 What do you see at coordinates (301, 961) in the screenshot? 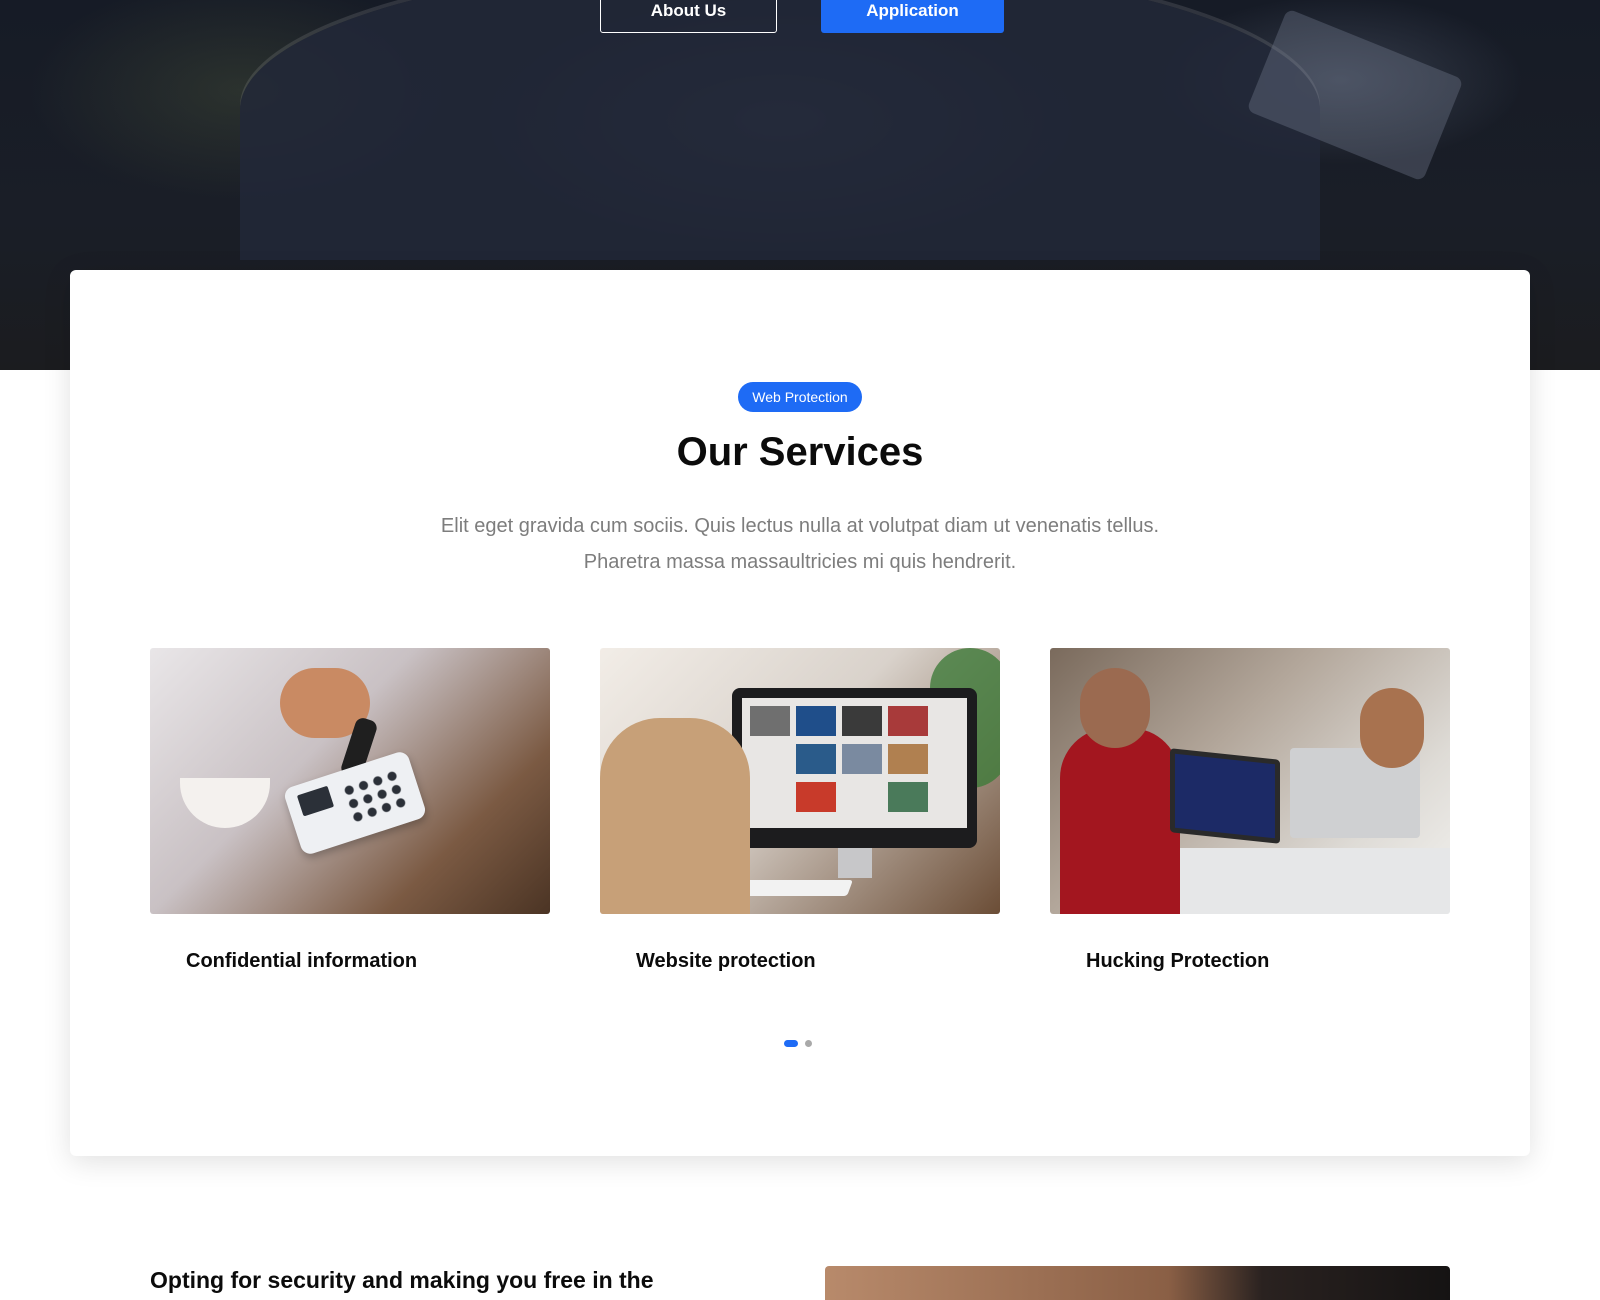
I see `service-name: Confidential information` at bounding box center [301, 961].